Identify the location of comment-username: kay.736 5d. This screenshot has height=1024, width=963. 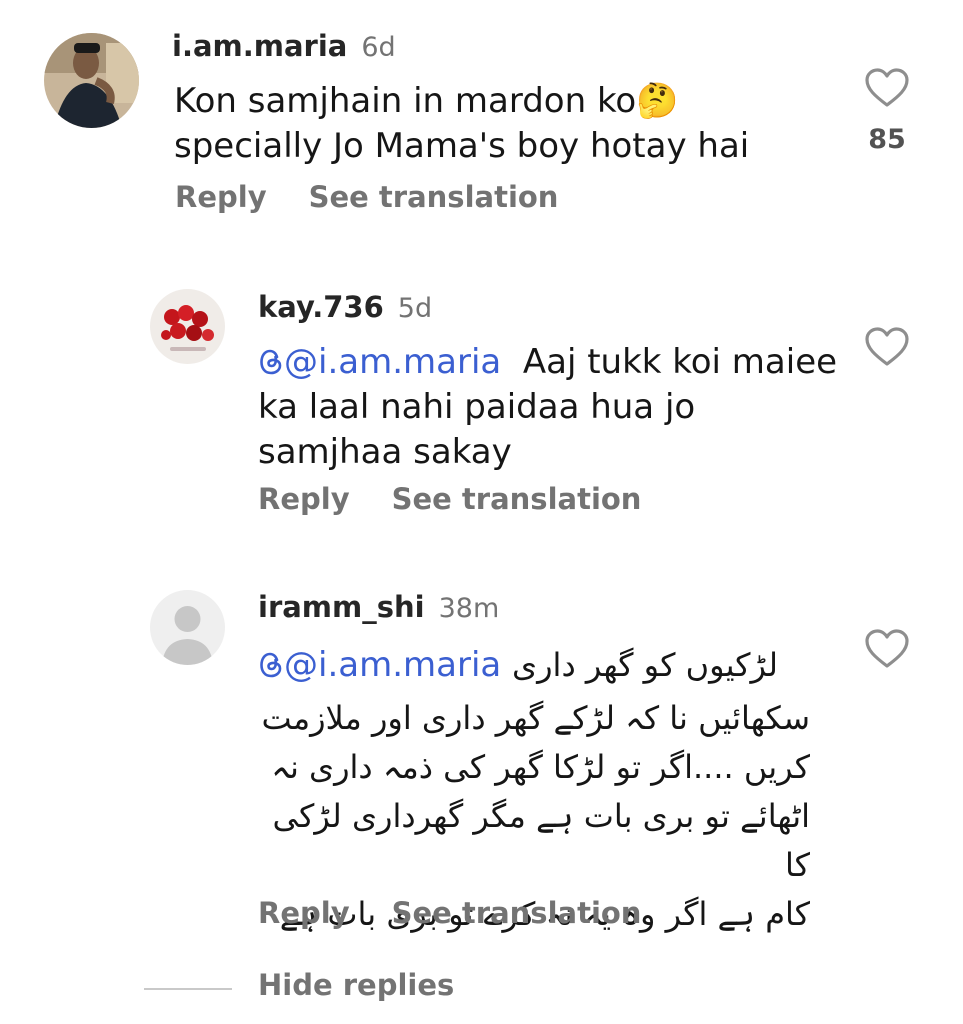
(345, 307).